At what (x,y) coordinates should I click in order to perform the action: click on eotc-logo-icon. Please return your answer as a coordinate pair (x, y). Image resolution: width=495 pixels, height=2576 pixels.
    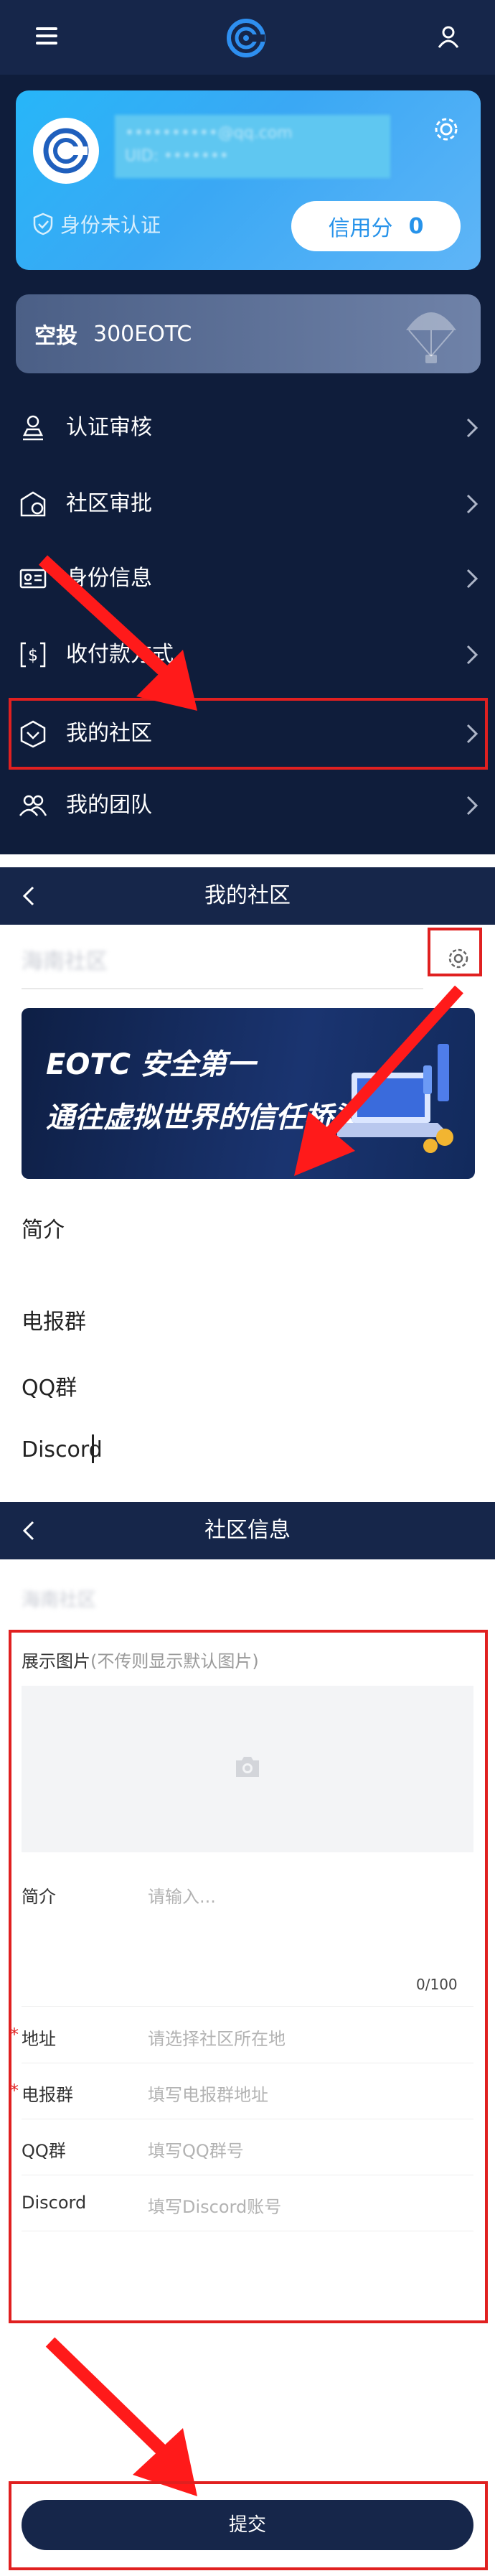
    Looking at the image, I should click on (246, 38).